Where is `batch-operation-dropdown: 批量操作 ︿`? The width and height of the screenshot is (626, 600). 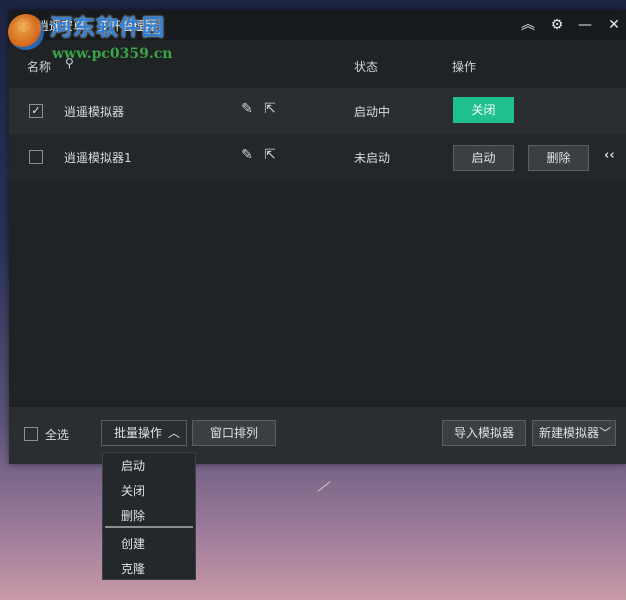 batch-operation-dropdown: 批量操作 ︿ is located at coordinates (144, 433).